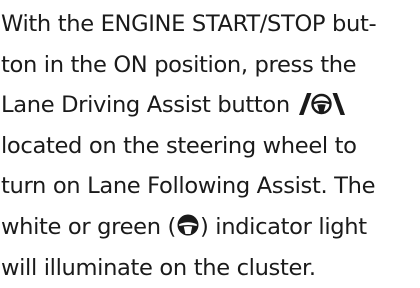 The height and width of the screenshot is (288, 420). I want to click on text-line-3: Lane Driving Assist button, so click(210, 105).